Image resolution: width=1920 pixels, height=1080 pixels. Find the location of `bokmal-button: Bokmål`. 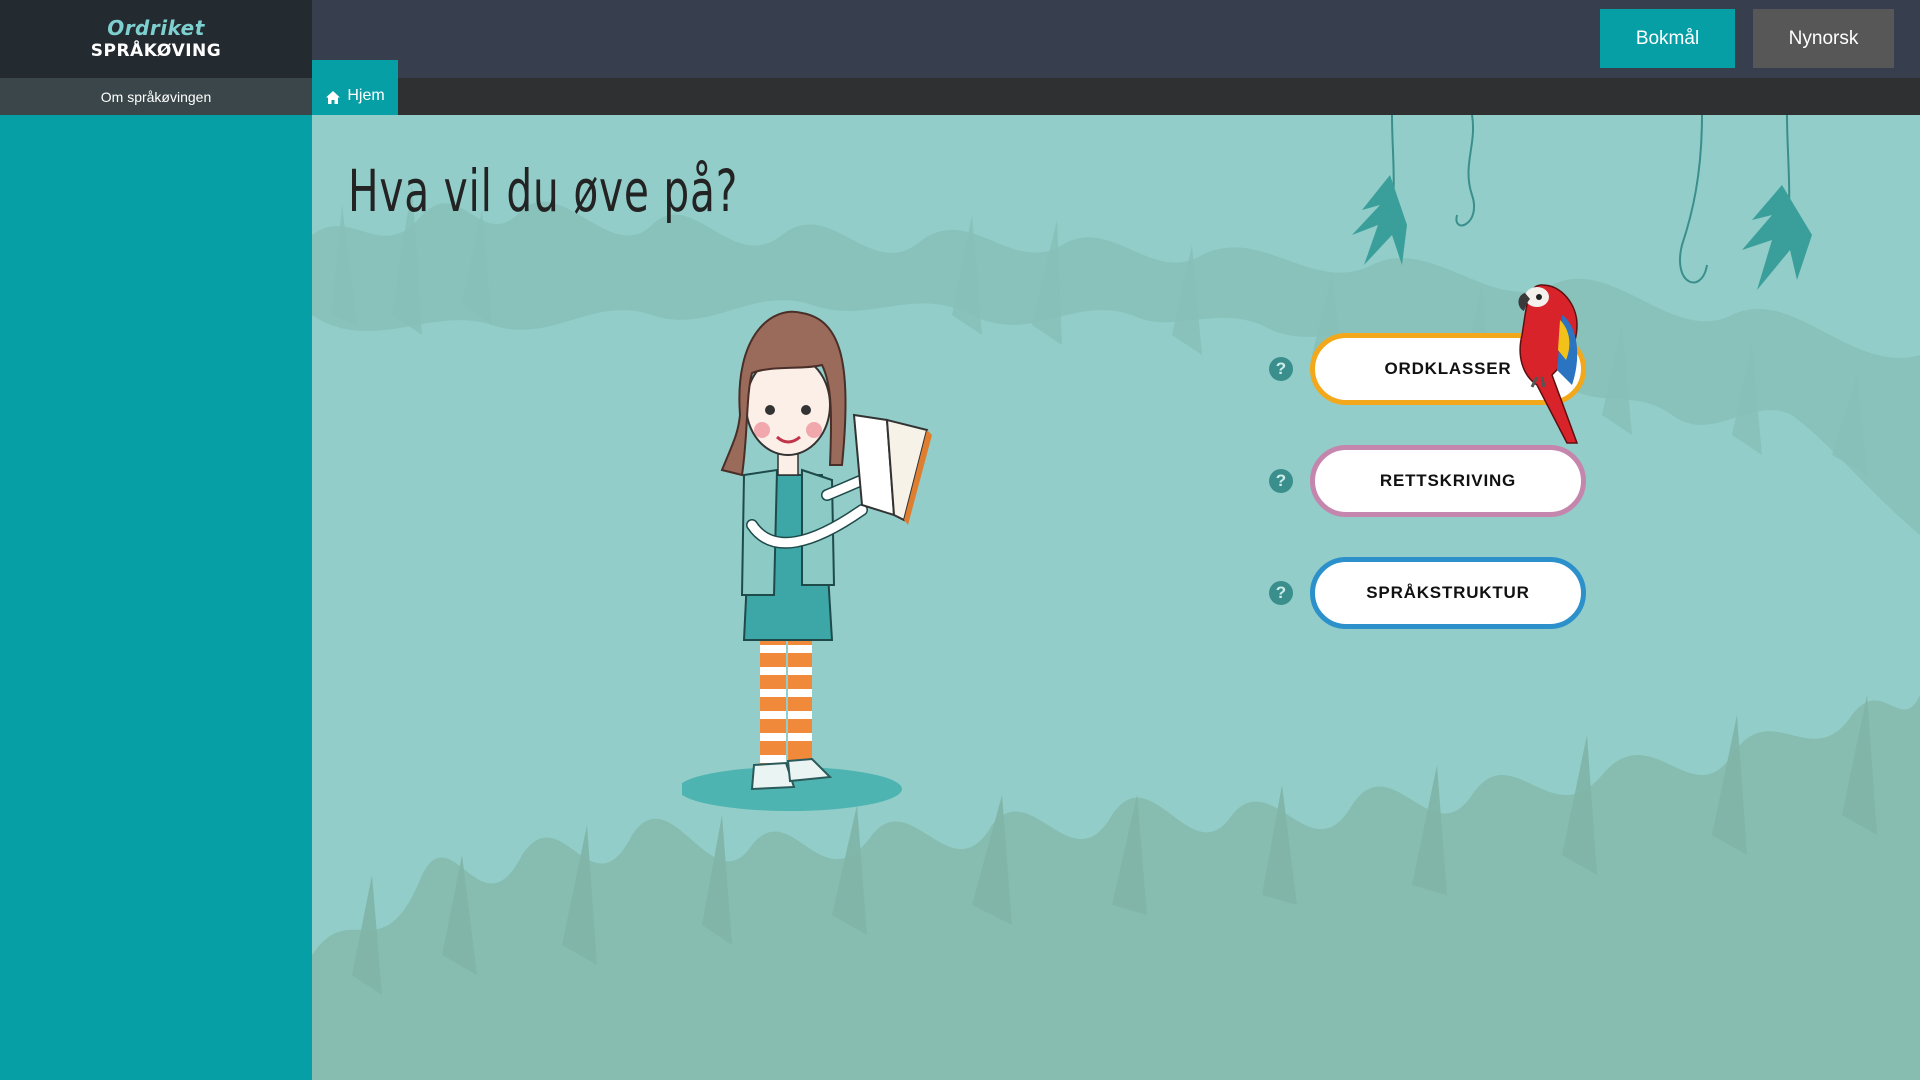

bokmal-button: Bokmål is located at coordinates (1667, 38).